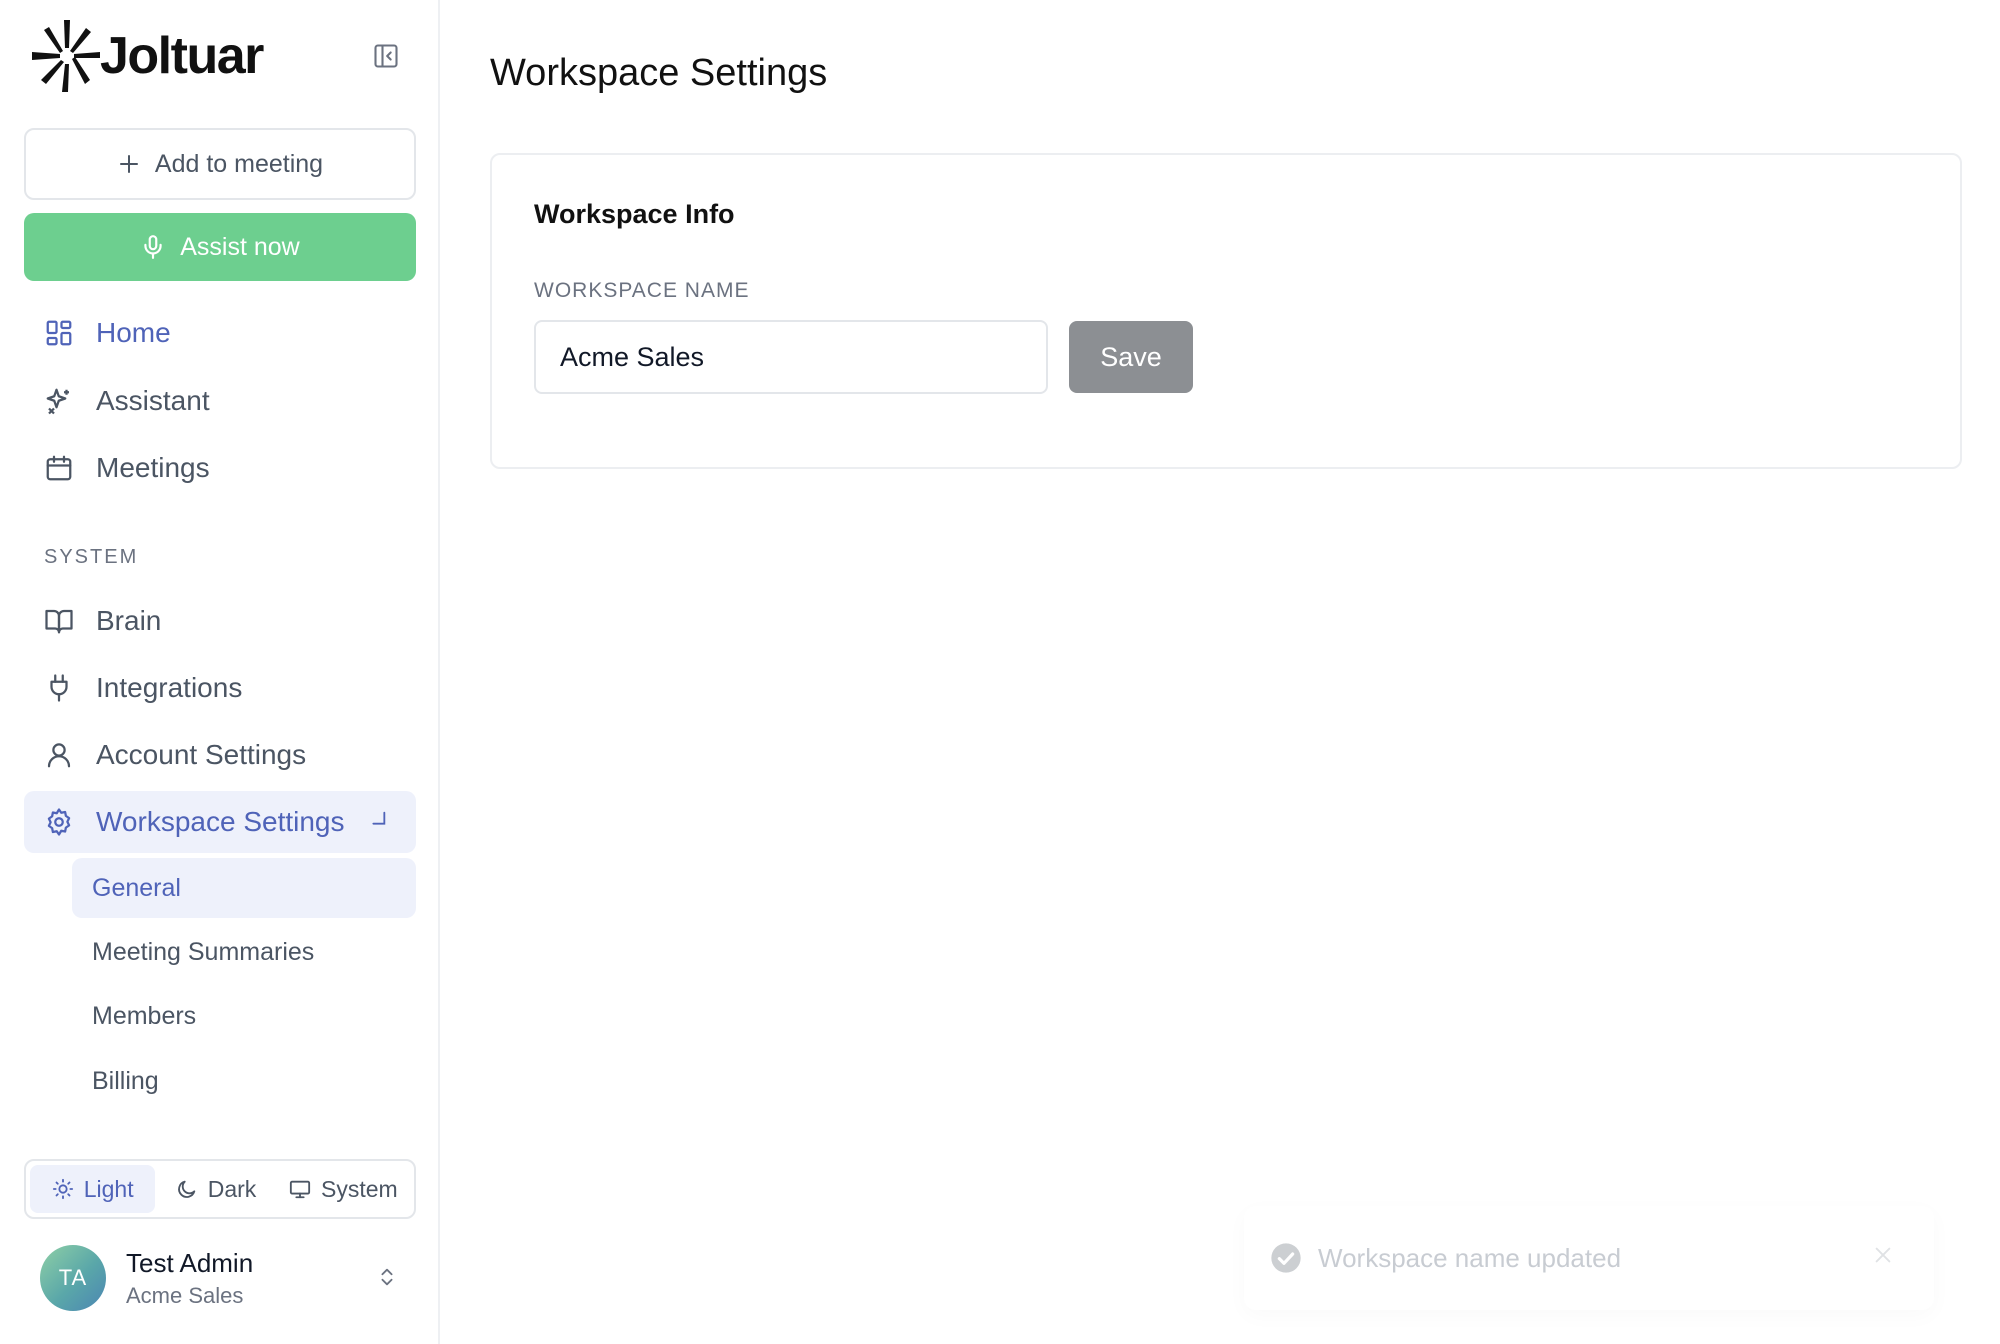 The width and height of the screenshot is (2000, 1344). Describe the element at coordinates (144, 1015) in the screenshot. I see `subnav-item-label: Members` at that location.